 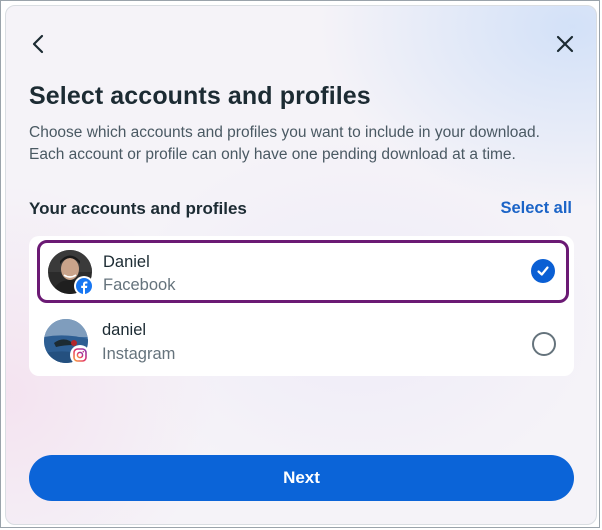 I want to click on account-platform: Instagram, so click(x=139, y=354).